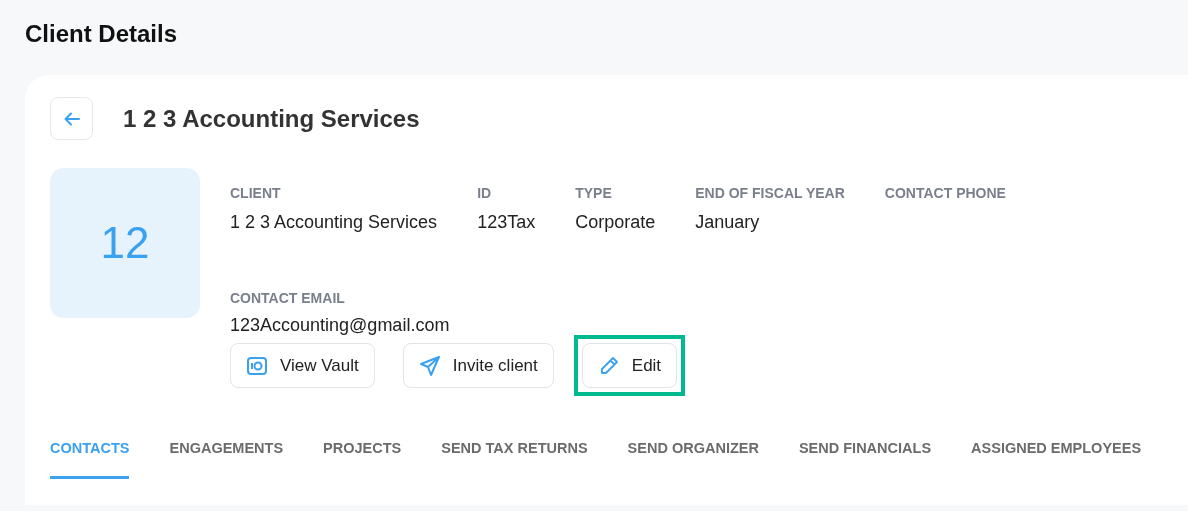  I want to click on tab: SEND TAX RETURNS, so click(514, 458).